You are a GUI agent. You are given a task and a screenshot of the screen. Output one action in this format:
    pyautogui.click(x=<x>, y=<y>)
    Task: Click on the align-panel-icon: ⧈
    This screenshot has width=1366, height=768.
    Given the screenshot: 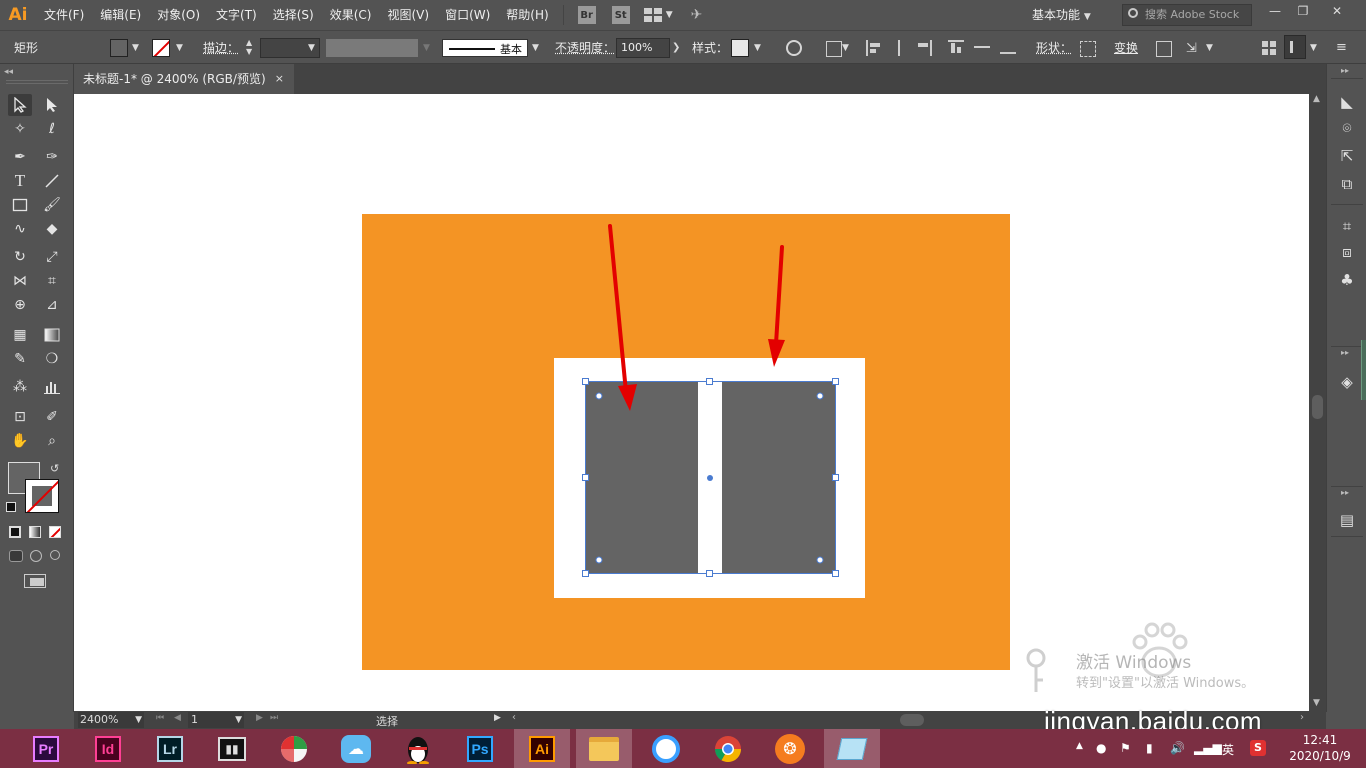 What is the action you would take?
    pyautogui.click(x=1347, y=252)
    